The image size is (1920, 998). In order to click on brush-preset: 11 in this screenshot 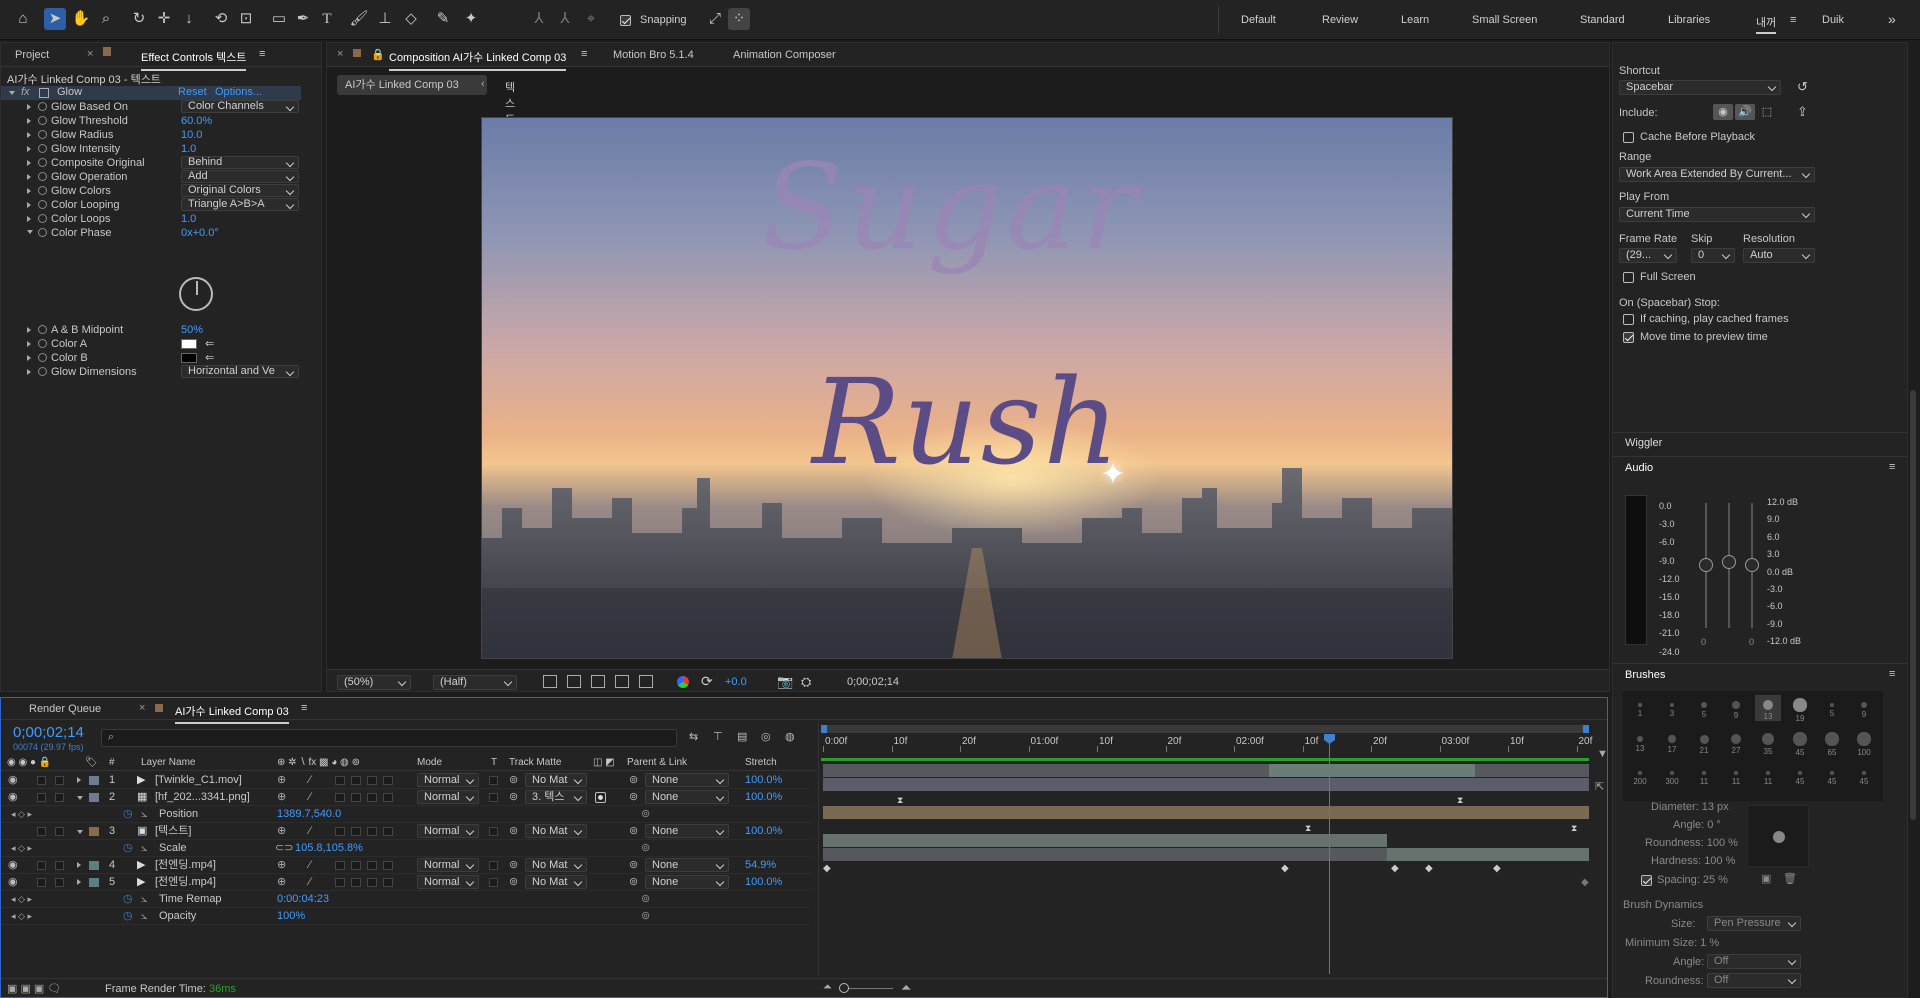, I will do `click(1704, 776)`.